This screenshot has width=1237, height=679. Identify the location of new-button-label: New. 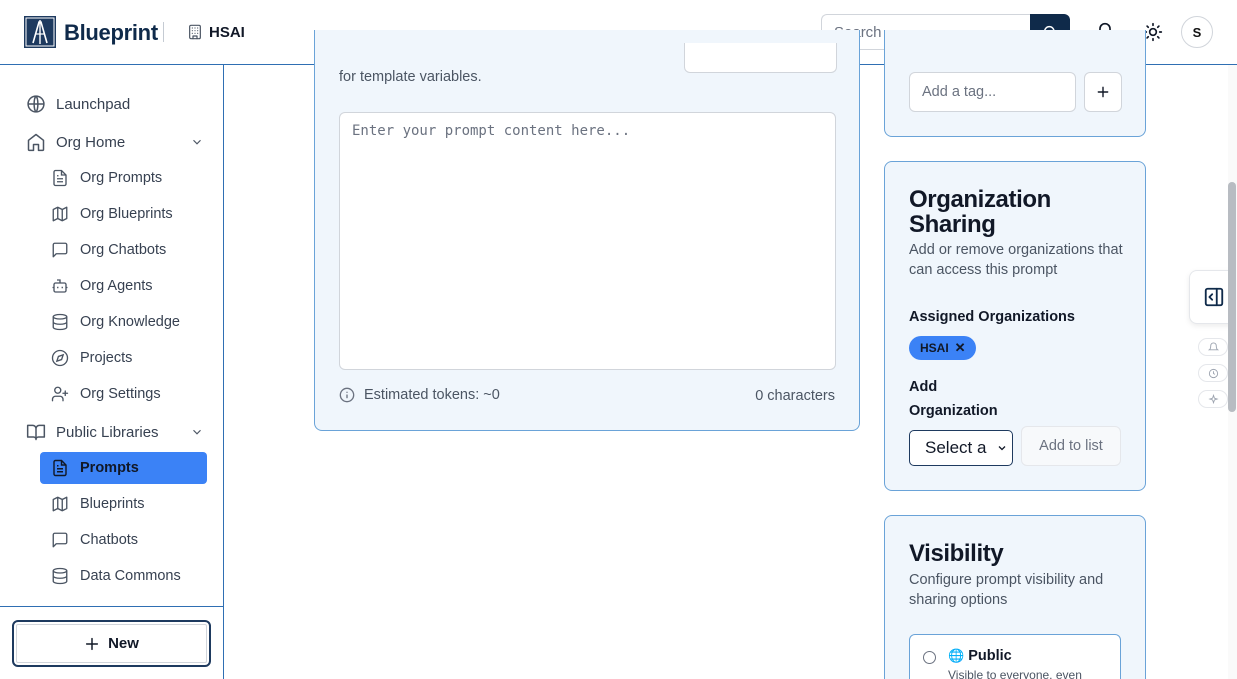
(123, 643).